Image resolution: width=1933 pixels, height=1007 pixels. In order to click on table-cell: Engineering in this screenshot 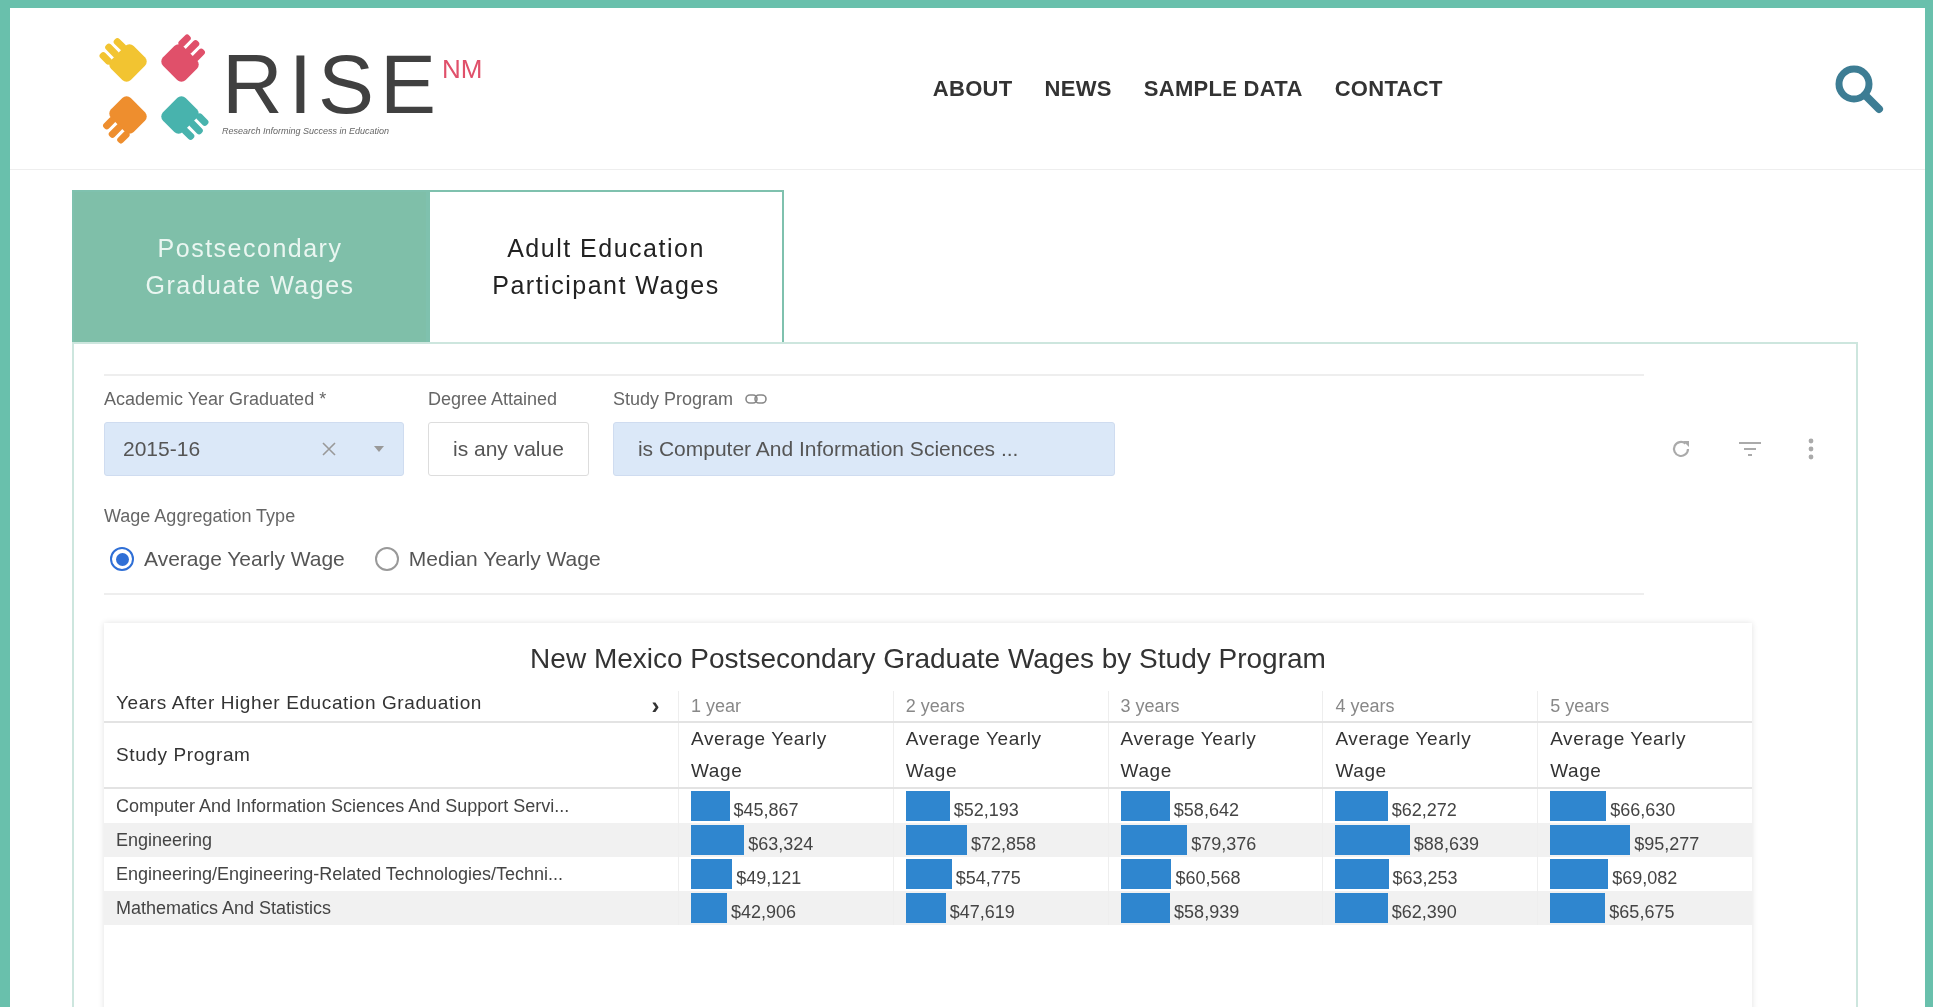, I will do `click(164, 839)`.